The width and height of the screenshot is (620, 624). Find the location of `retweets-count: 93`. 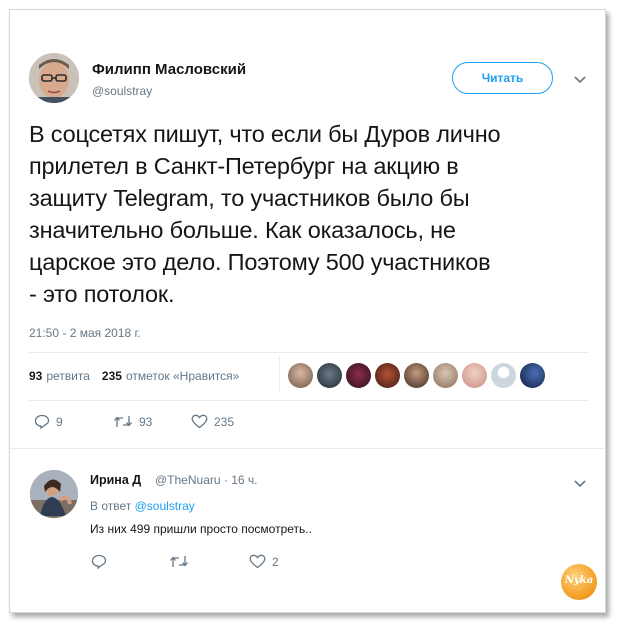

retweets-count: 93 is located at coordinates (35, 376).